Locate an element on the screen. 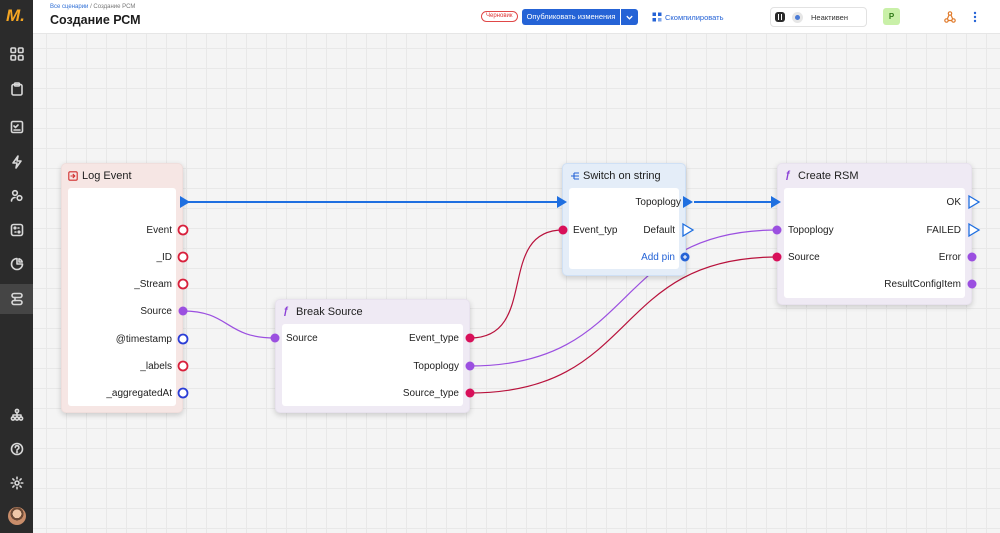  compile-label: Скомпилировать is located at coordinates (694, 17).